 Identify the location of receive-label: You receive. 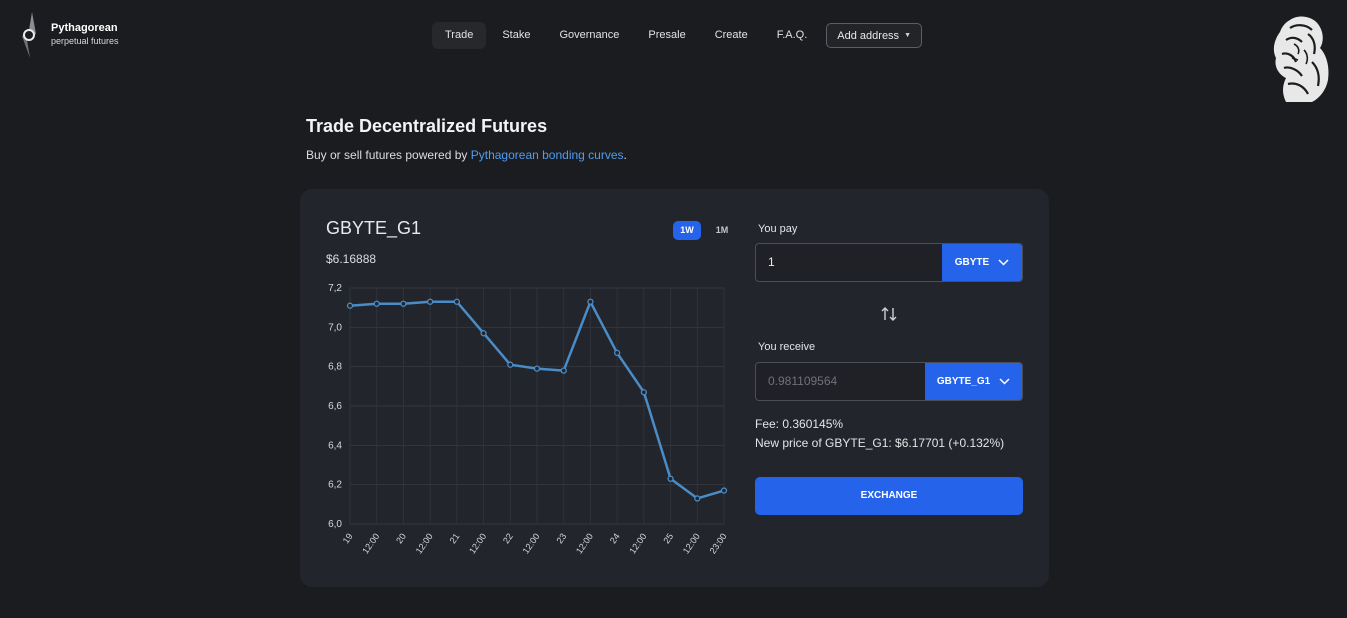
(787, 347).